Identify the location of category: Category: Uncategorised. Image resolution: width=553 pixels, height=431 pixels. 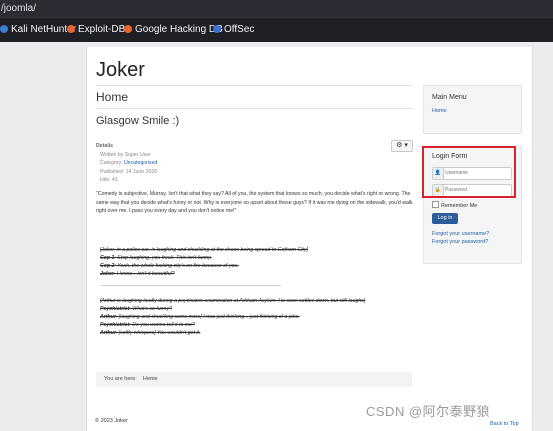
(129, 163).